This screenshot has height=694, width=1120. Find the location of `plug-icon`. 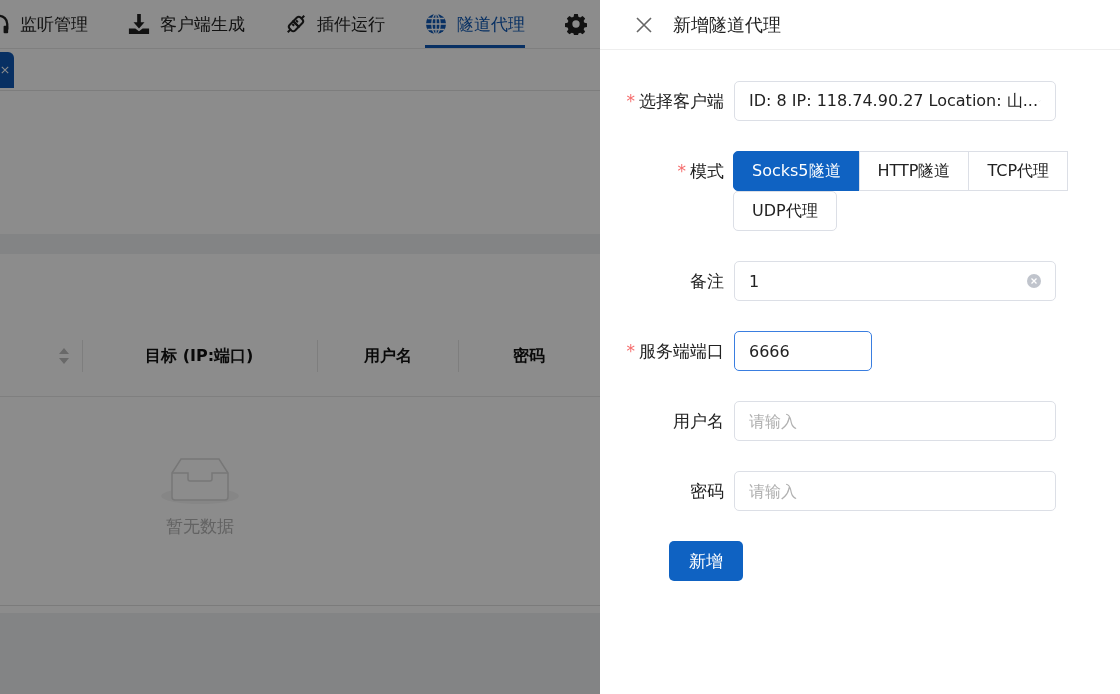

plug-icon is located at coordinates (296, 24).